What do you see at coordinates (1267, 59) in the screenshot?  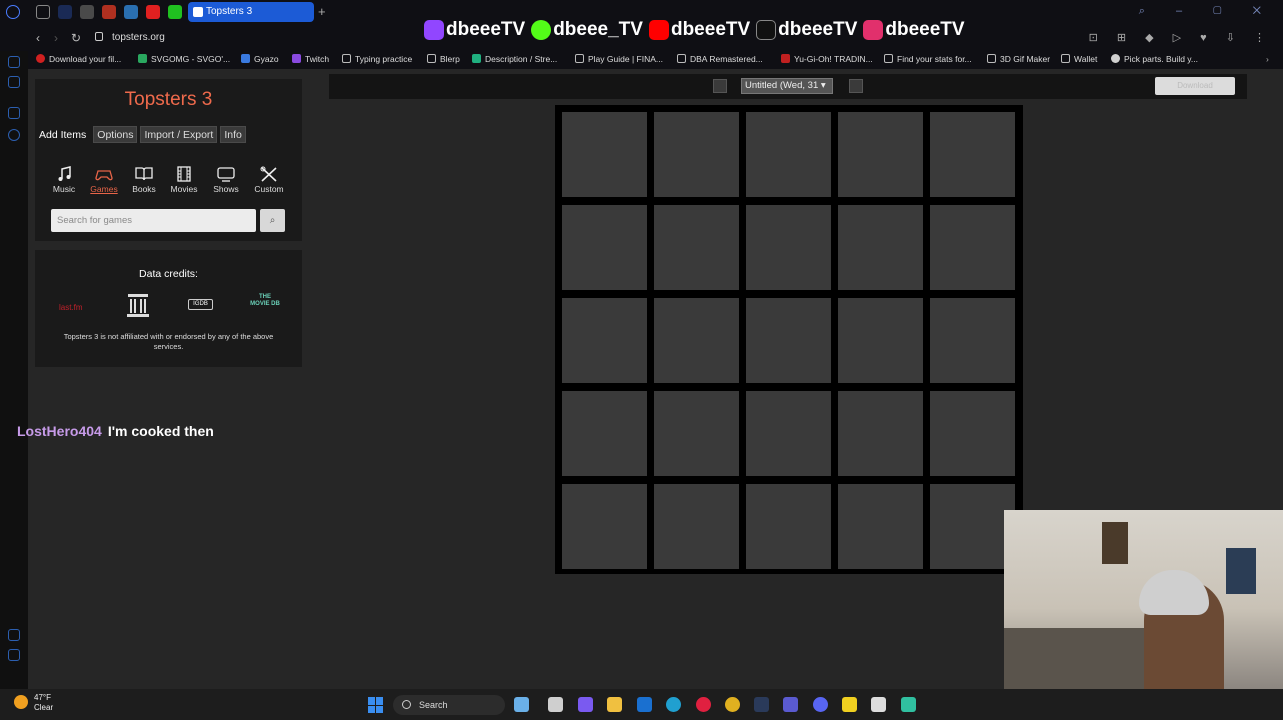 I see `more-bookmarks-chevron-icon: ›` at bounding box center [1267, 59].